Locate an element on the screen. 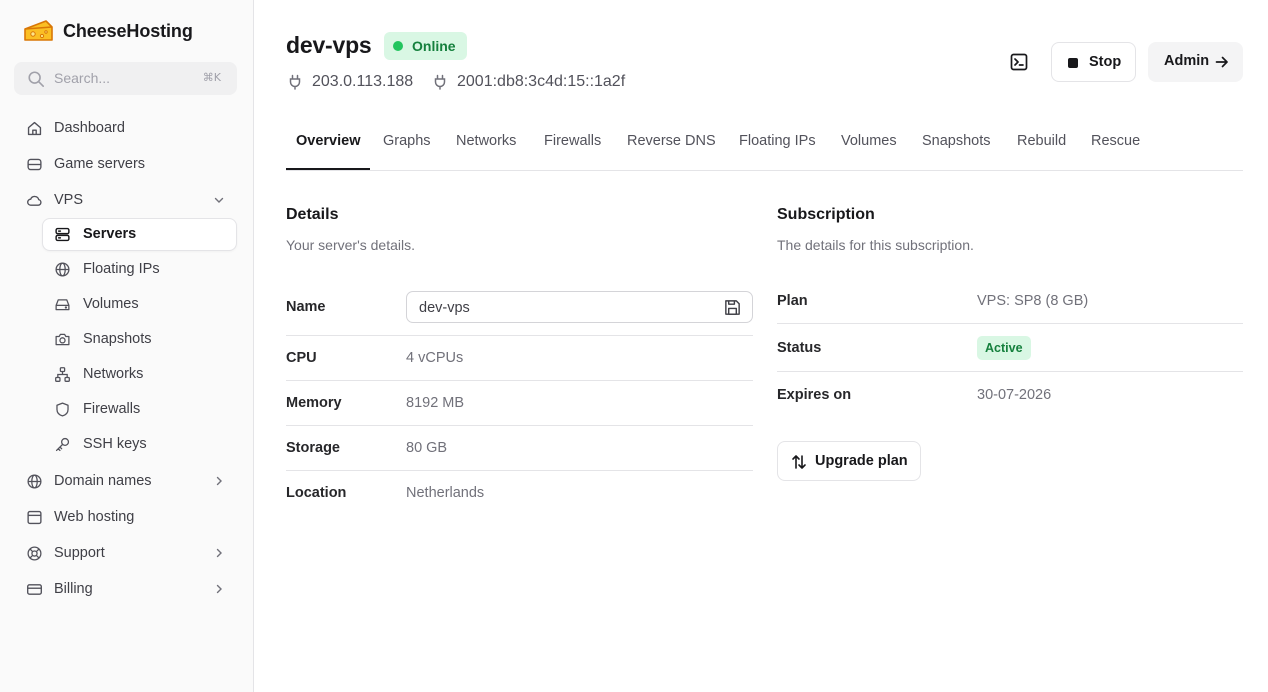 Image resolution: width=1268 pixels, height=692 pixels. sidebar-subitem-ssh-keys: SSH keys is located at coordinates (139, 444).